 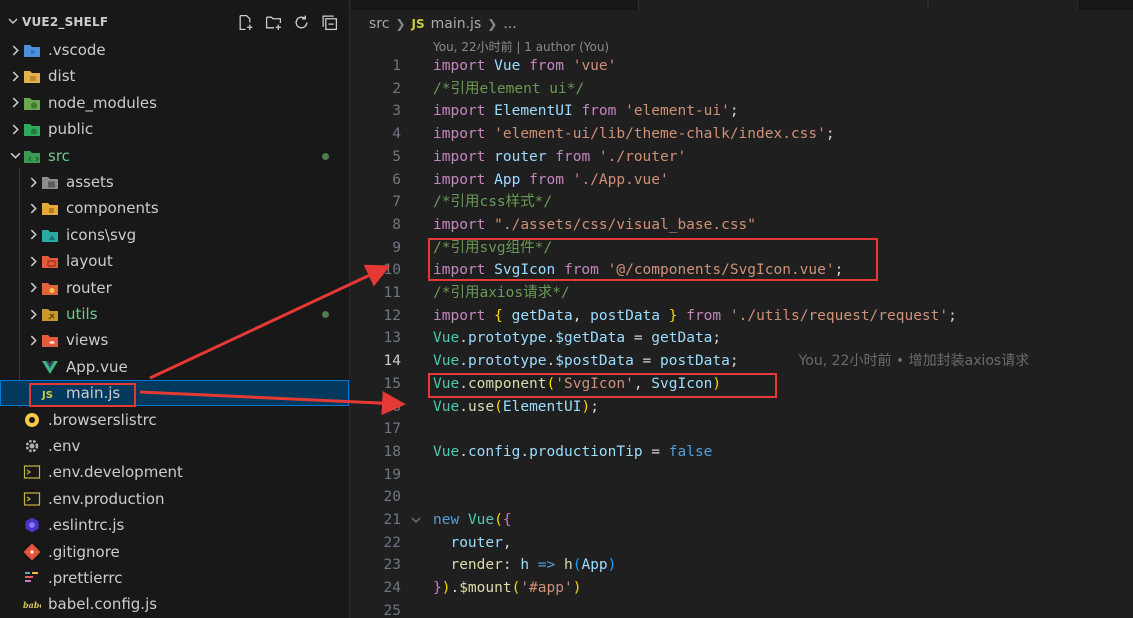 What do you see at coordinates (742, 293) in the screenshot?
I see `code-line: 11 /*引用axios请求*/` at bounding box center [742, 293].